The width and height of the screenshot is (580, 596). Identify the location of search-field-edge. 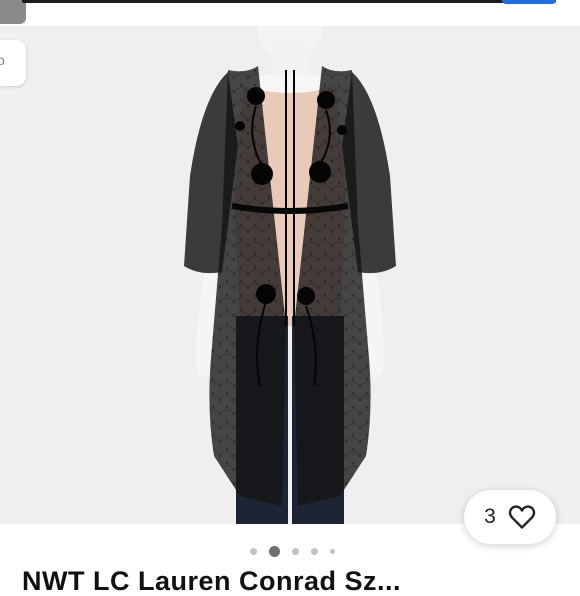
(289, 1).